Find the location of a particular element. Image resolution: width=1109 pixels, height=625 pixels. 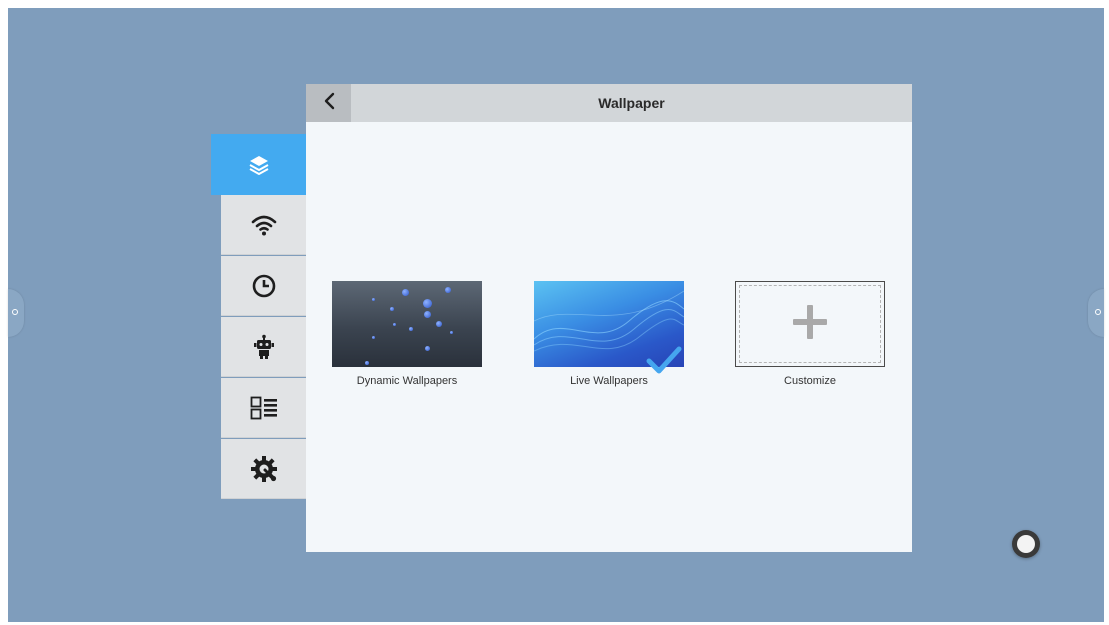

wifi-icon is located at coordinates (264, 225).